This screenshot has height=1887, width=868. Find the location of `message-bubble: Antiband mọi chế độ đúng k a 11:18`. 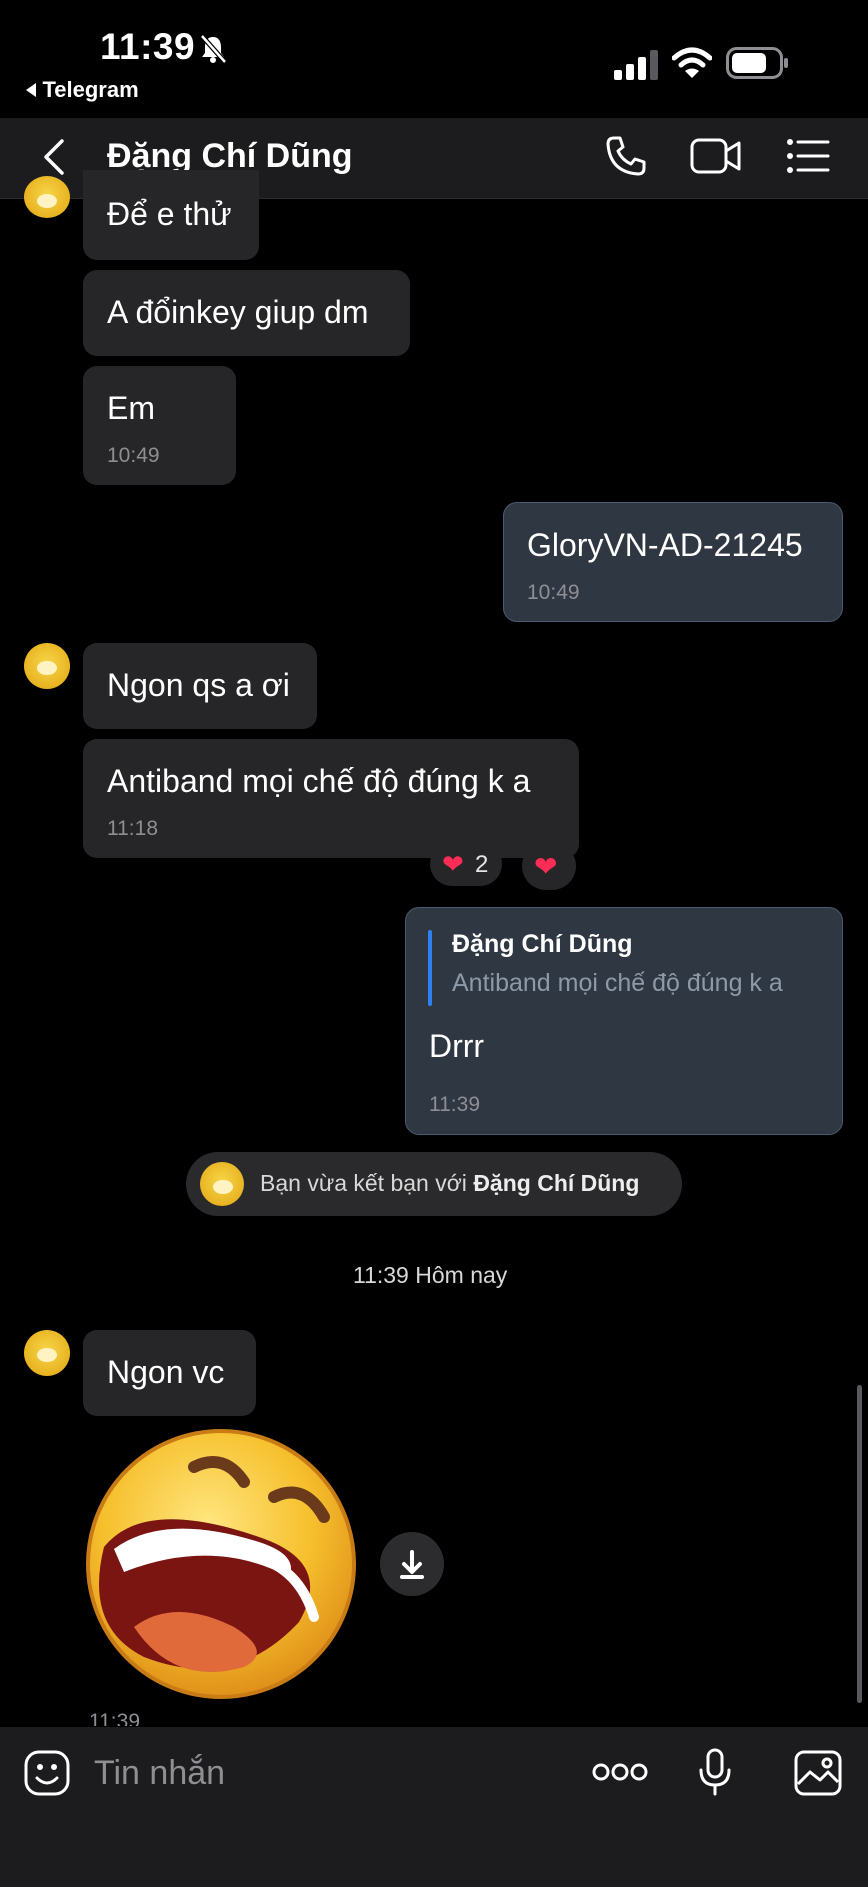

message-bubble: Antiband mọi chế độ đúng k a 11:18 is located at coordinates (331, 798).